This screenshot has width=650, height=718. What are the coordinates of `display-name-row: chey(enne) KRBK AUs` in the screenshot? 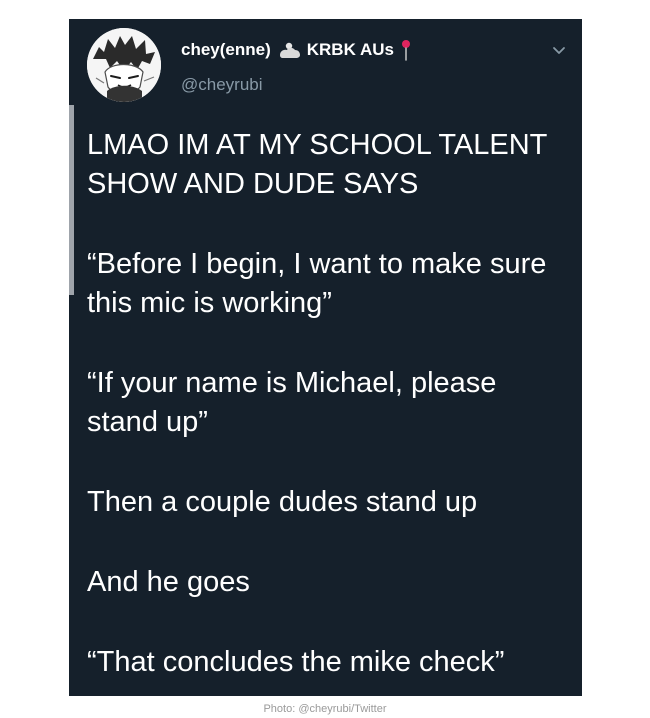 It's located at (296, 50).